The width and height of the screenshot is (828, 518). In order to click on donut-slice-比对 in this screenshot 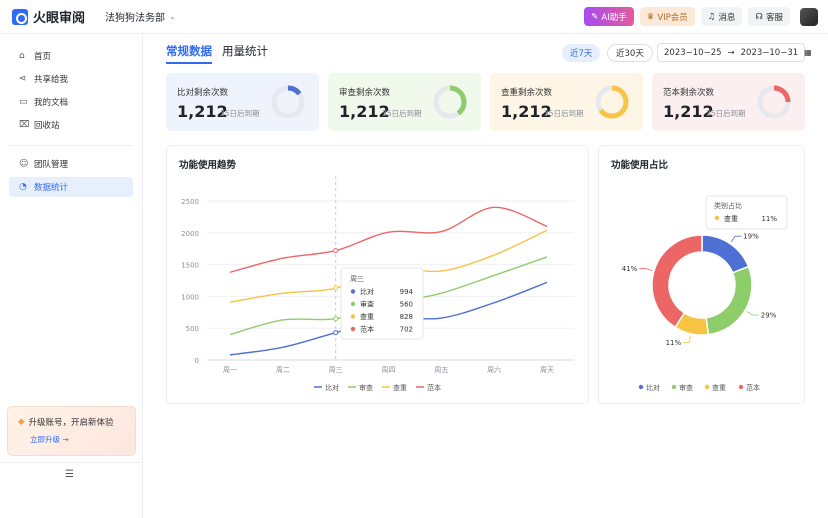, I will do `click(725, 254)`.